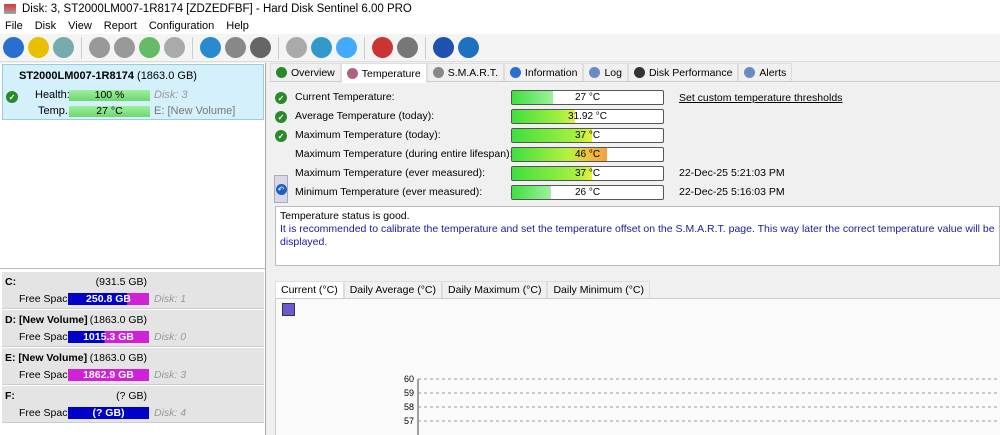 The image size is (1000, 435). I want to click on disk-icon, so click(63, 47).